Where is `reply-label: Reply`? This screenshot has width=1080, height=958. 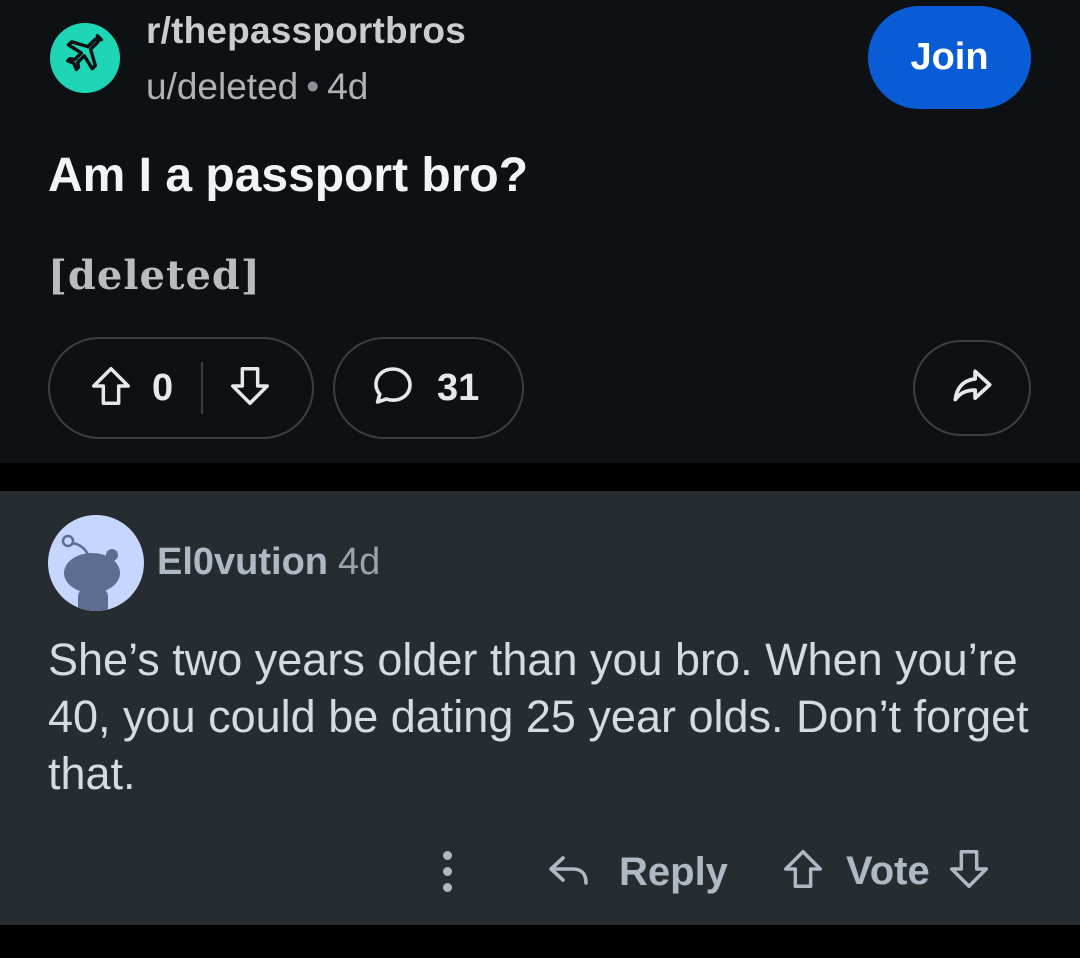
reply-label: Reply is located at coordinates (673, 872).